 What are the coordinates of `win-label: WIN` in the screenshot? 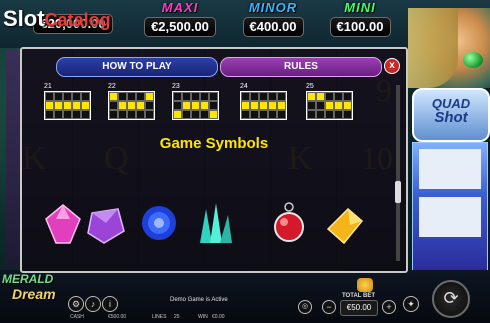 It's located at (203, 317).